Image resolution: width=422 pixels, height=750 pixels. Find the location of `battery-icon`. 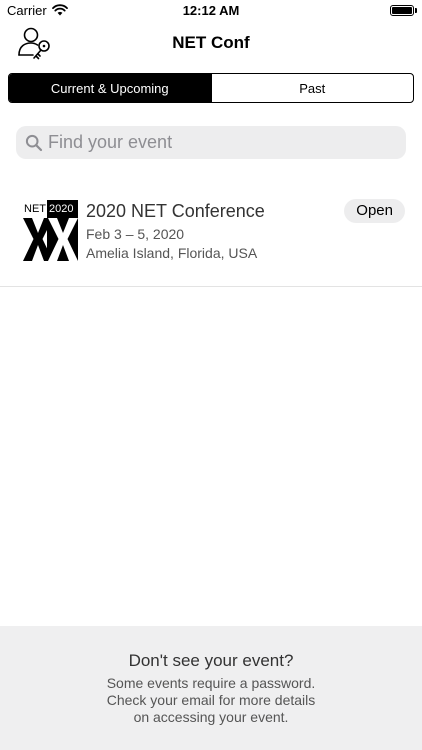

battery-icon is located at coordinates (402, 10).